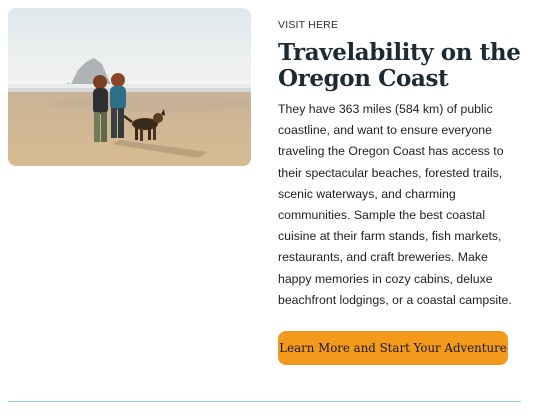  I want to click on learn-more-button: Learn More and Start Your Adventure, so click(393, 348).